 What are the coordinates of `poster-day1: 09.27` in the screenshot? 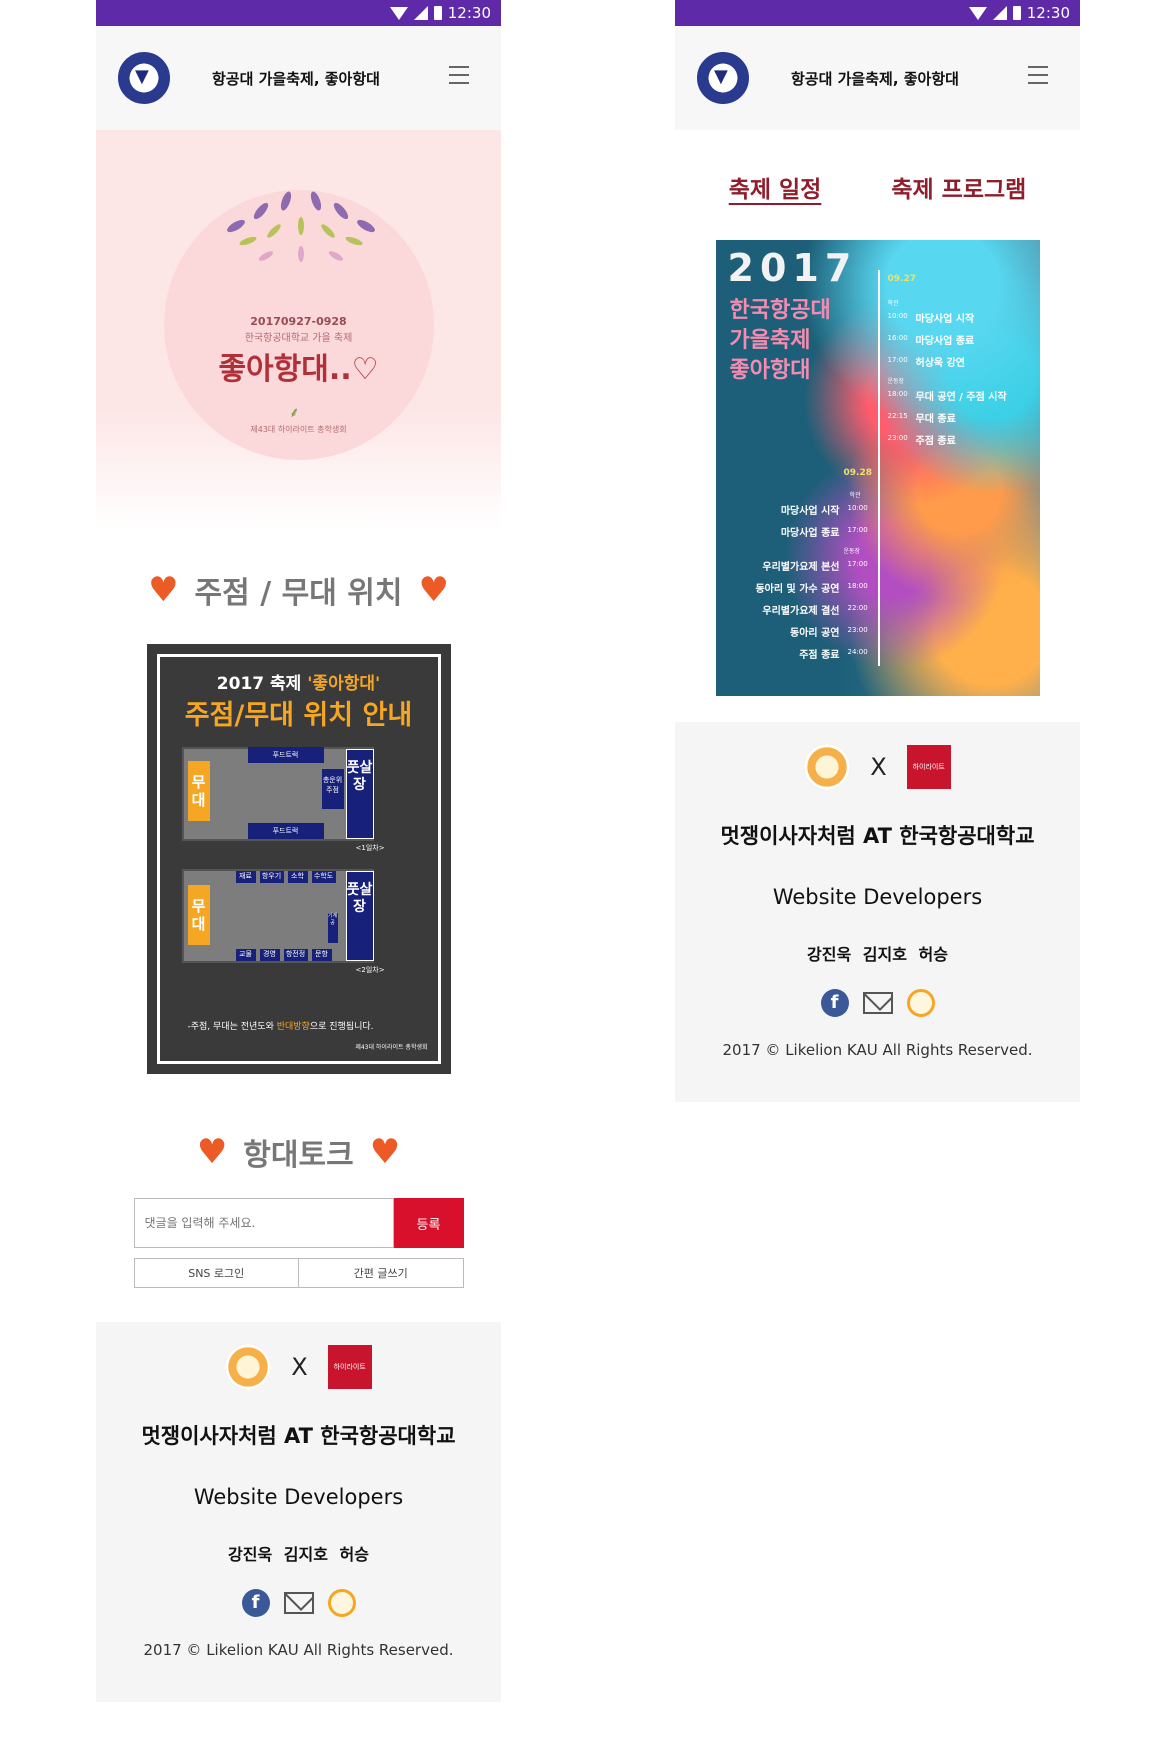 It's located at (901, 279).